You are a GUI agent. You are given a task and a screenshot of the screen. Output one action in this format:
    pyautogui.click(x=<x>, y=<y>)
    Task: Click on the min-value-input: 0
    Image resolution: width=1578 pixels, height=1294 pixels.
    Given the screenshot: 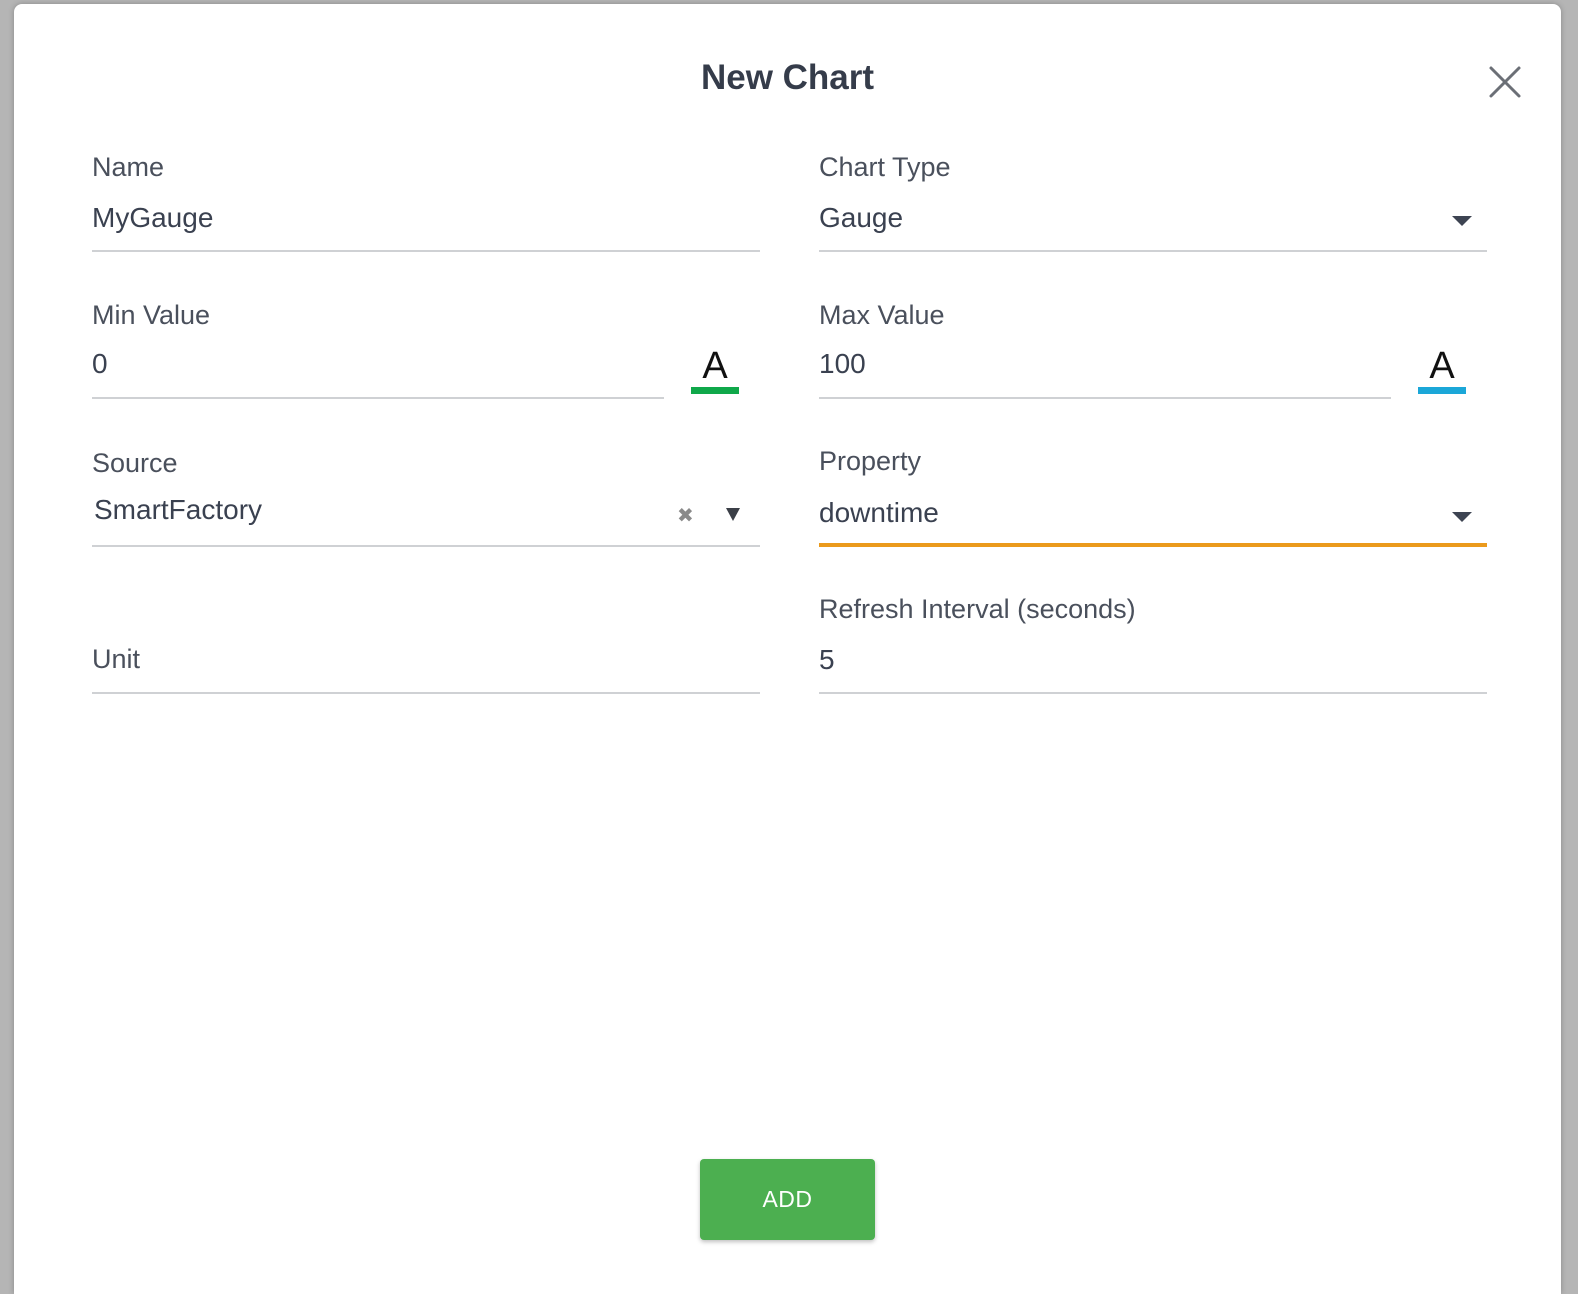 What is the action you would take?
    pyautogui.click(x=100, y=364)
    